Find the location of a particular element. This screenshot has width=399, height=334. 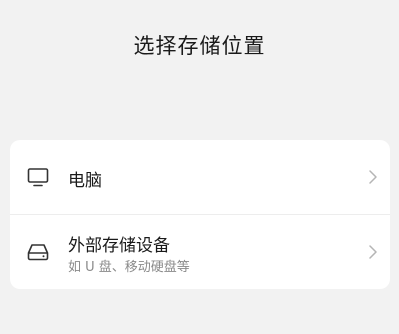

option-external-storage-sublabel: 如 U 盘、移动硬盘等 is located at coordinates (129, 267).